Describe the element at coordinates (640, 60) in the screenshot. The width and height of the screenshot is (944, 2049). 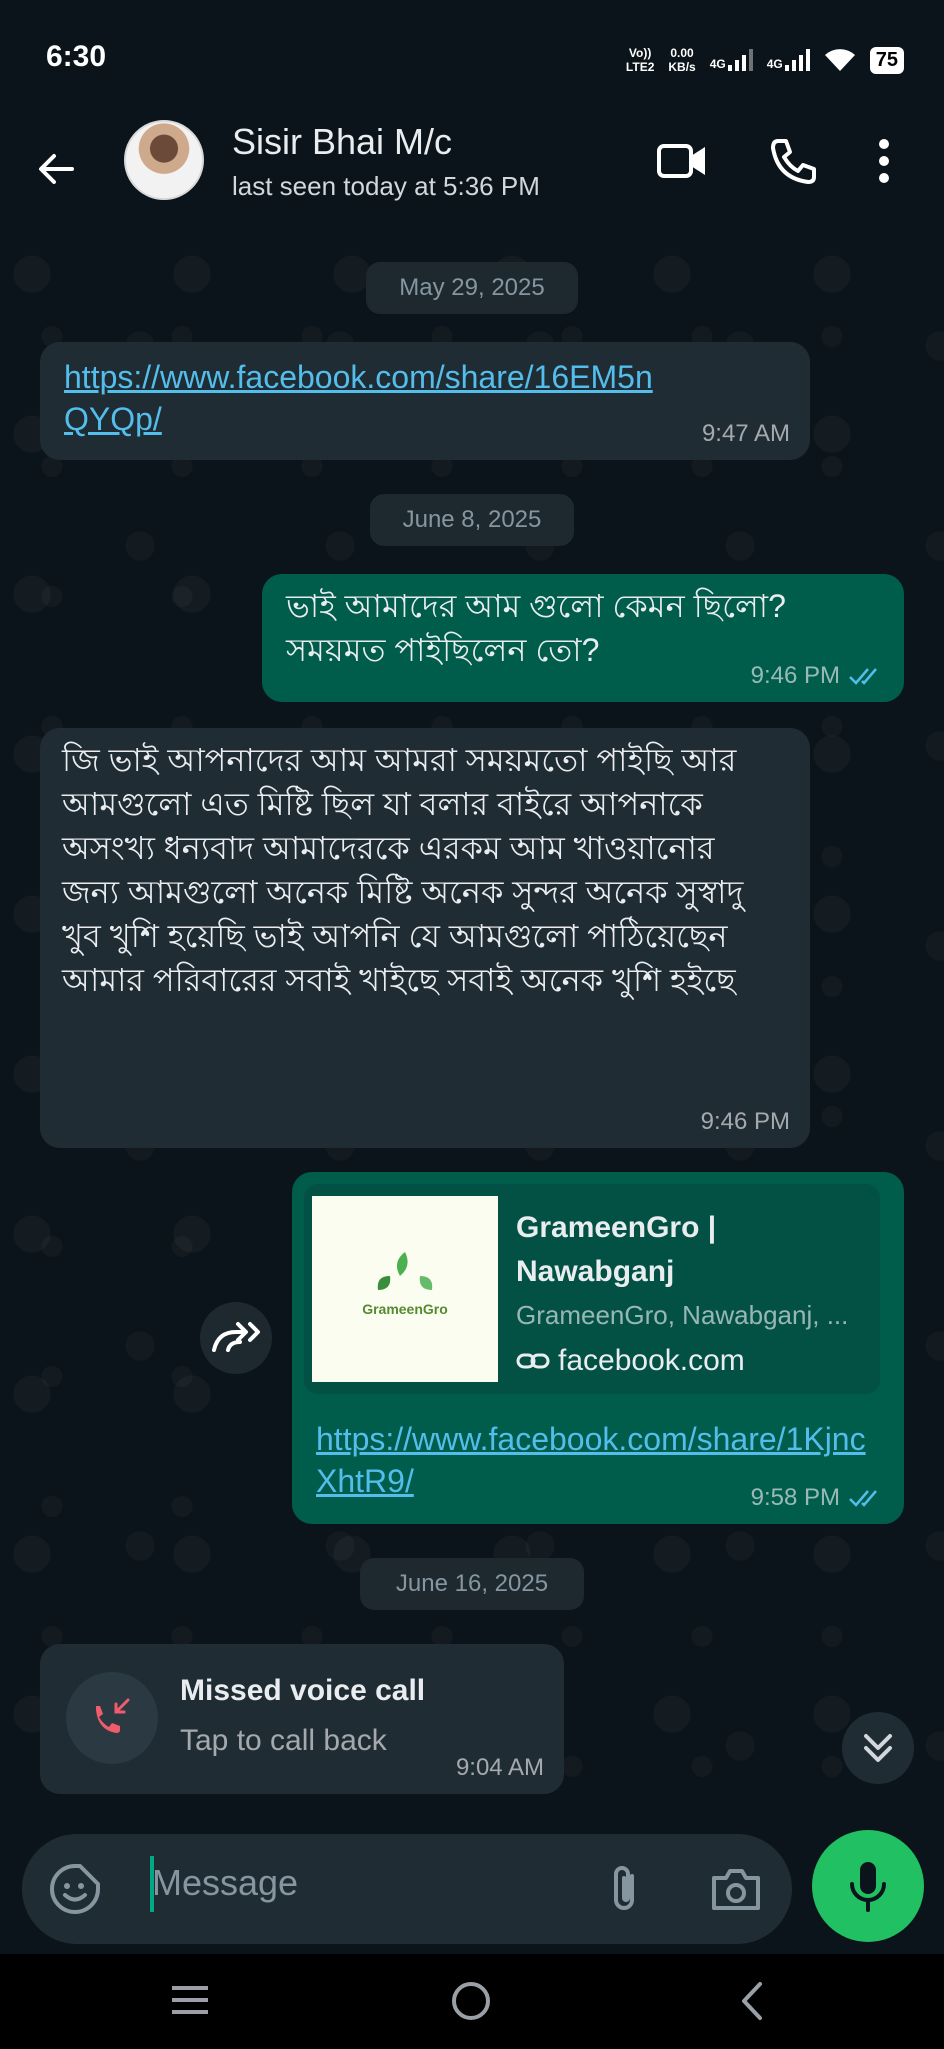
I see `volte-indicator: Vo)) LTE2` at that location.